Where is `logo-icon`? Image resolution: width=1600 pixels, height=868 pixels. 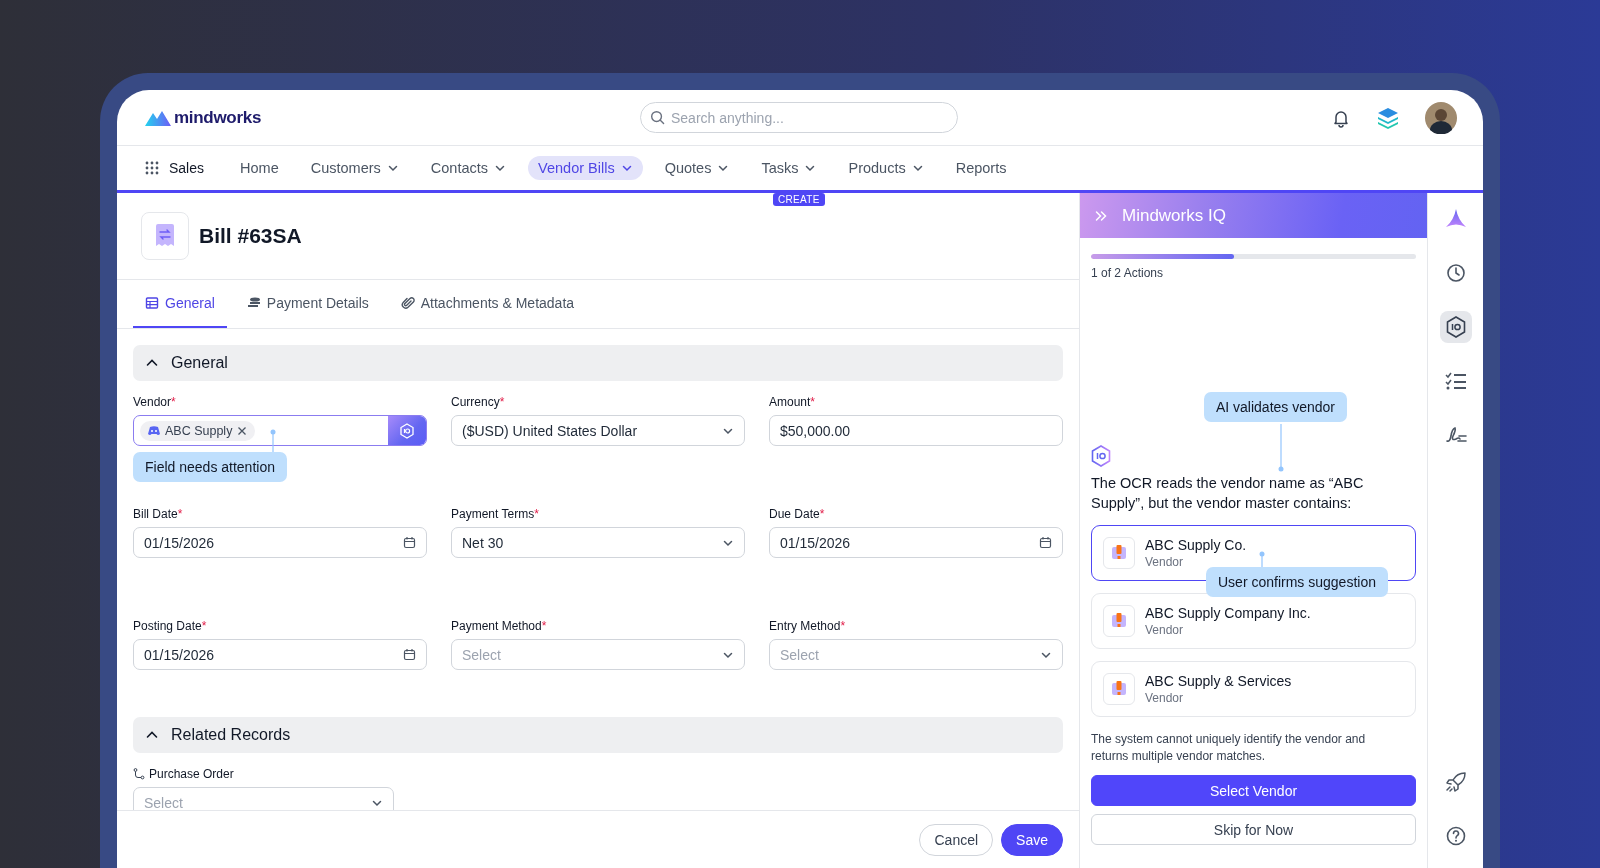 logo-icon is located at coordinates (158, 117).